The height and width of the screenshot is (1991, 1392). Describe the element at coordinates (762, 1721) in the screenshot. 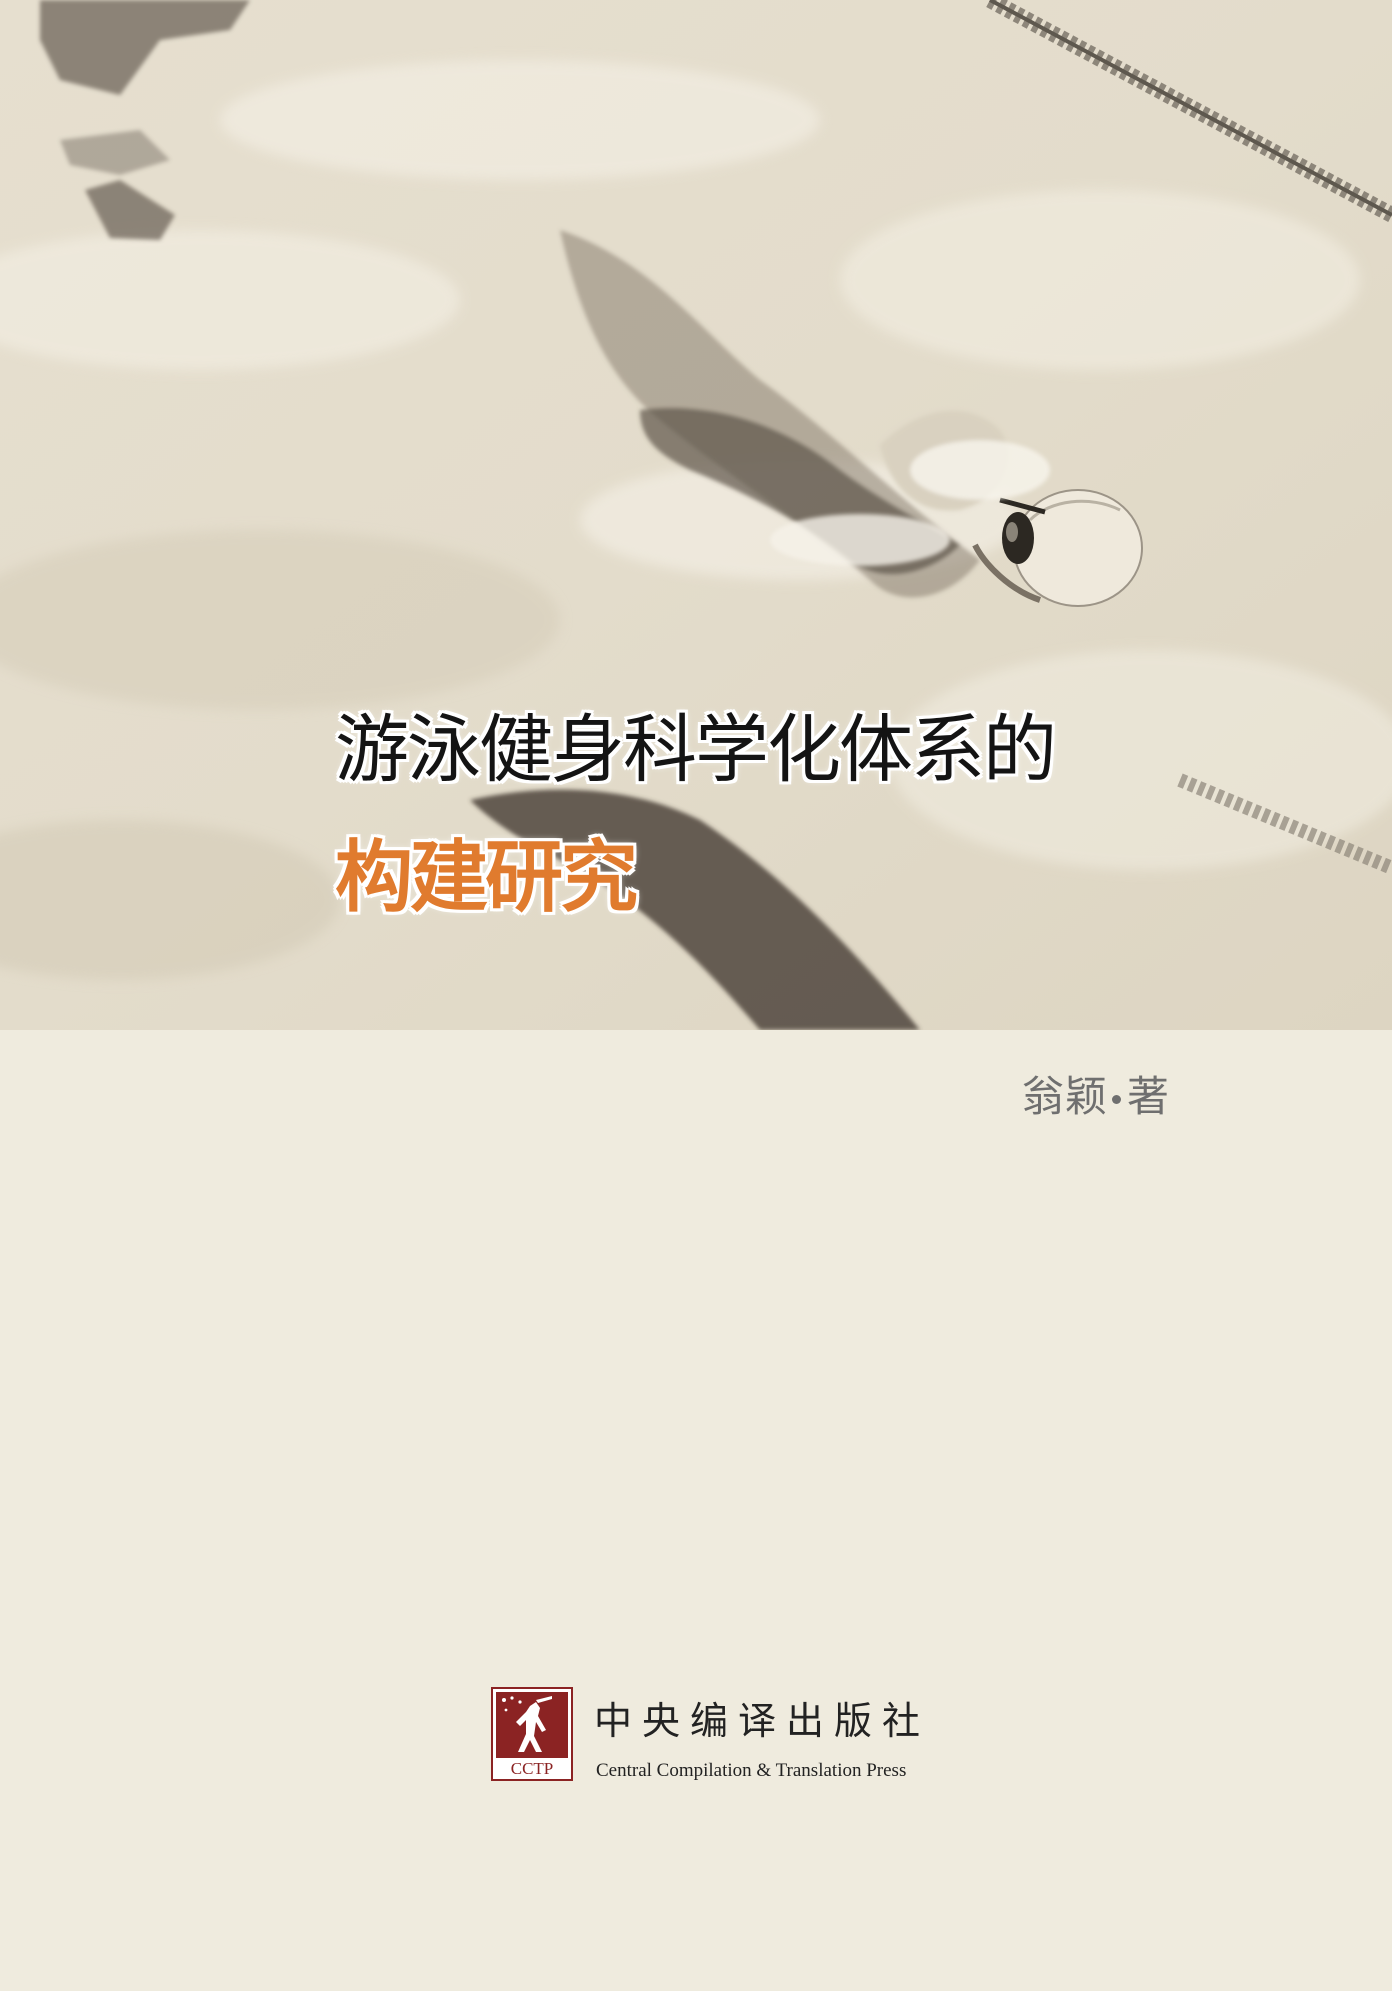

I see `publisher-name-cn: 中央编译出版社` at that location.